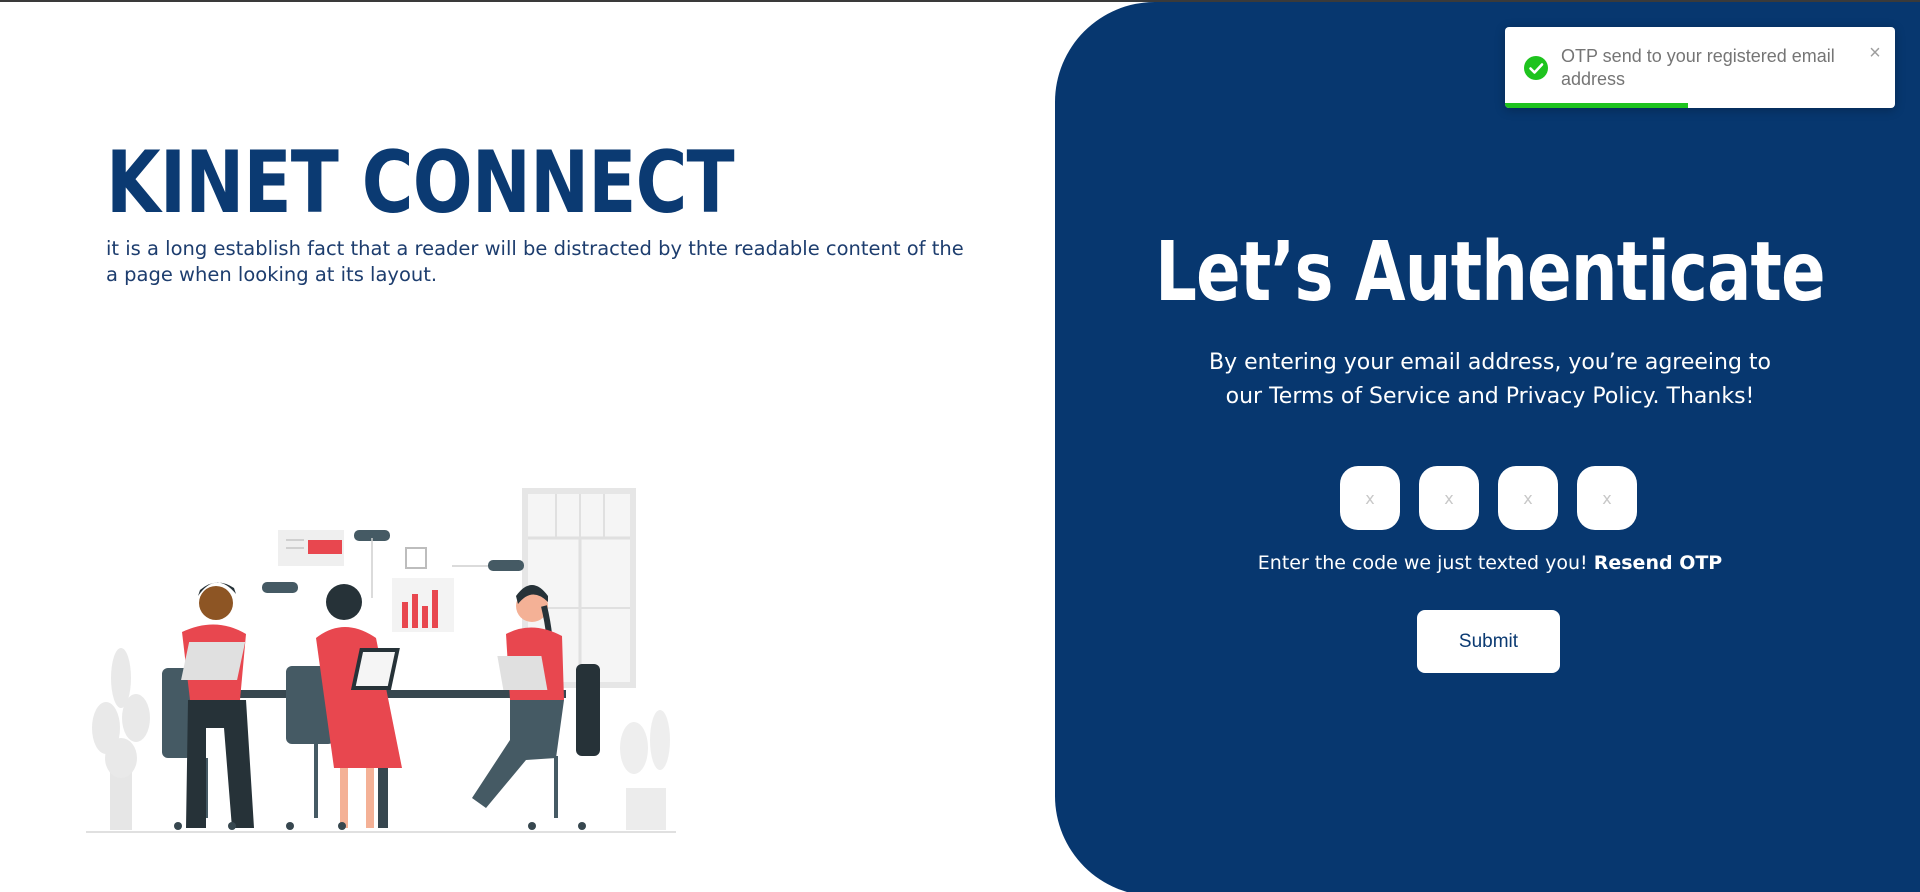 The image size is (1920, 892). I want to click on toast-progress-track, so click(1700, 105).